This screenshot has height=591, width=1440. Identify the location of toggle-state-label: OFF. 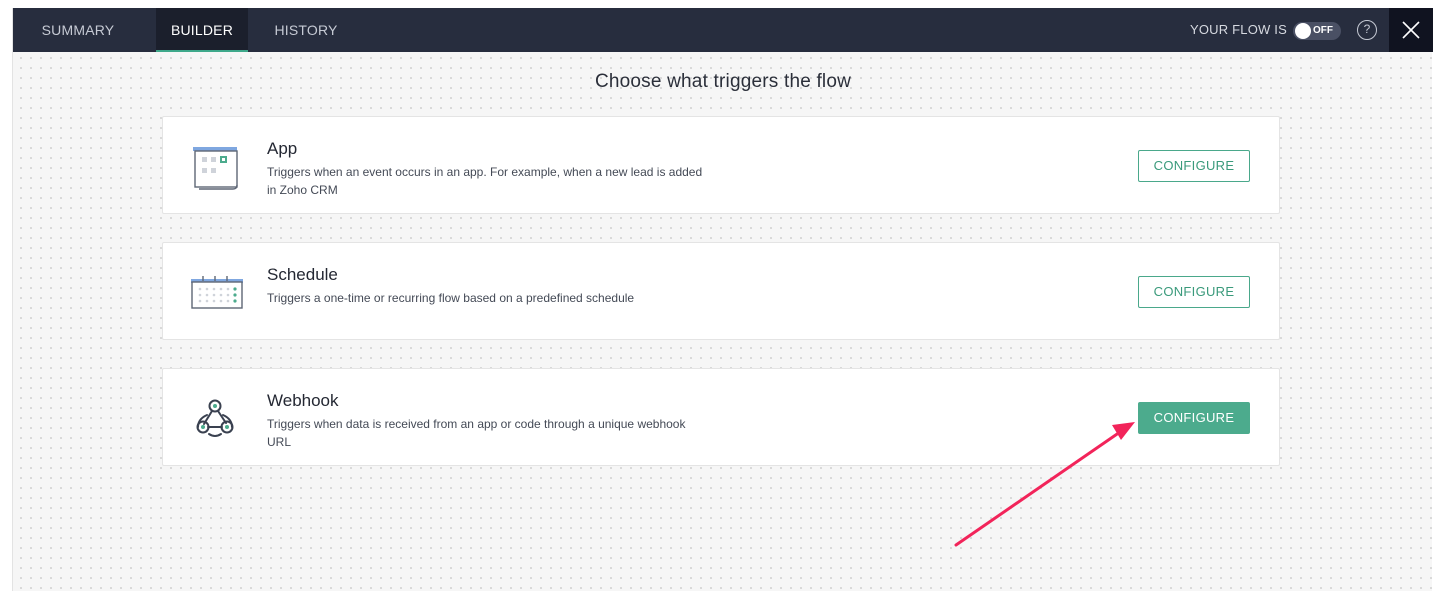
(1323, 30).